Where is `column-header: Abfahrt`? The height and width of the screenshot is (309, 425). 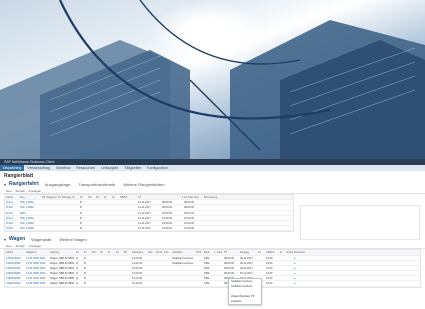
column-header: Abfahrt is located at coordinates (272, 252).